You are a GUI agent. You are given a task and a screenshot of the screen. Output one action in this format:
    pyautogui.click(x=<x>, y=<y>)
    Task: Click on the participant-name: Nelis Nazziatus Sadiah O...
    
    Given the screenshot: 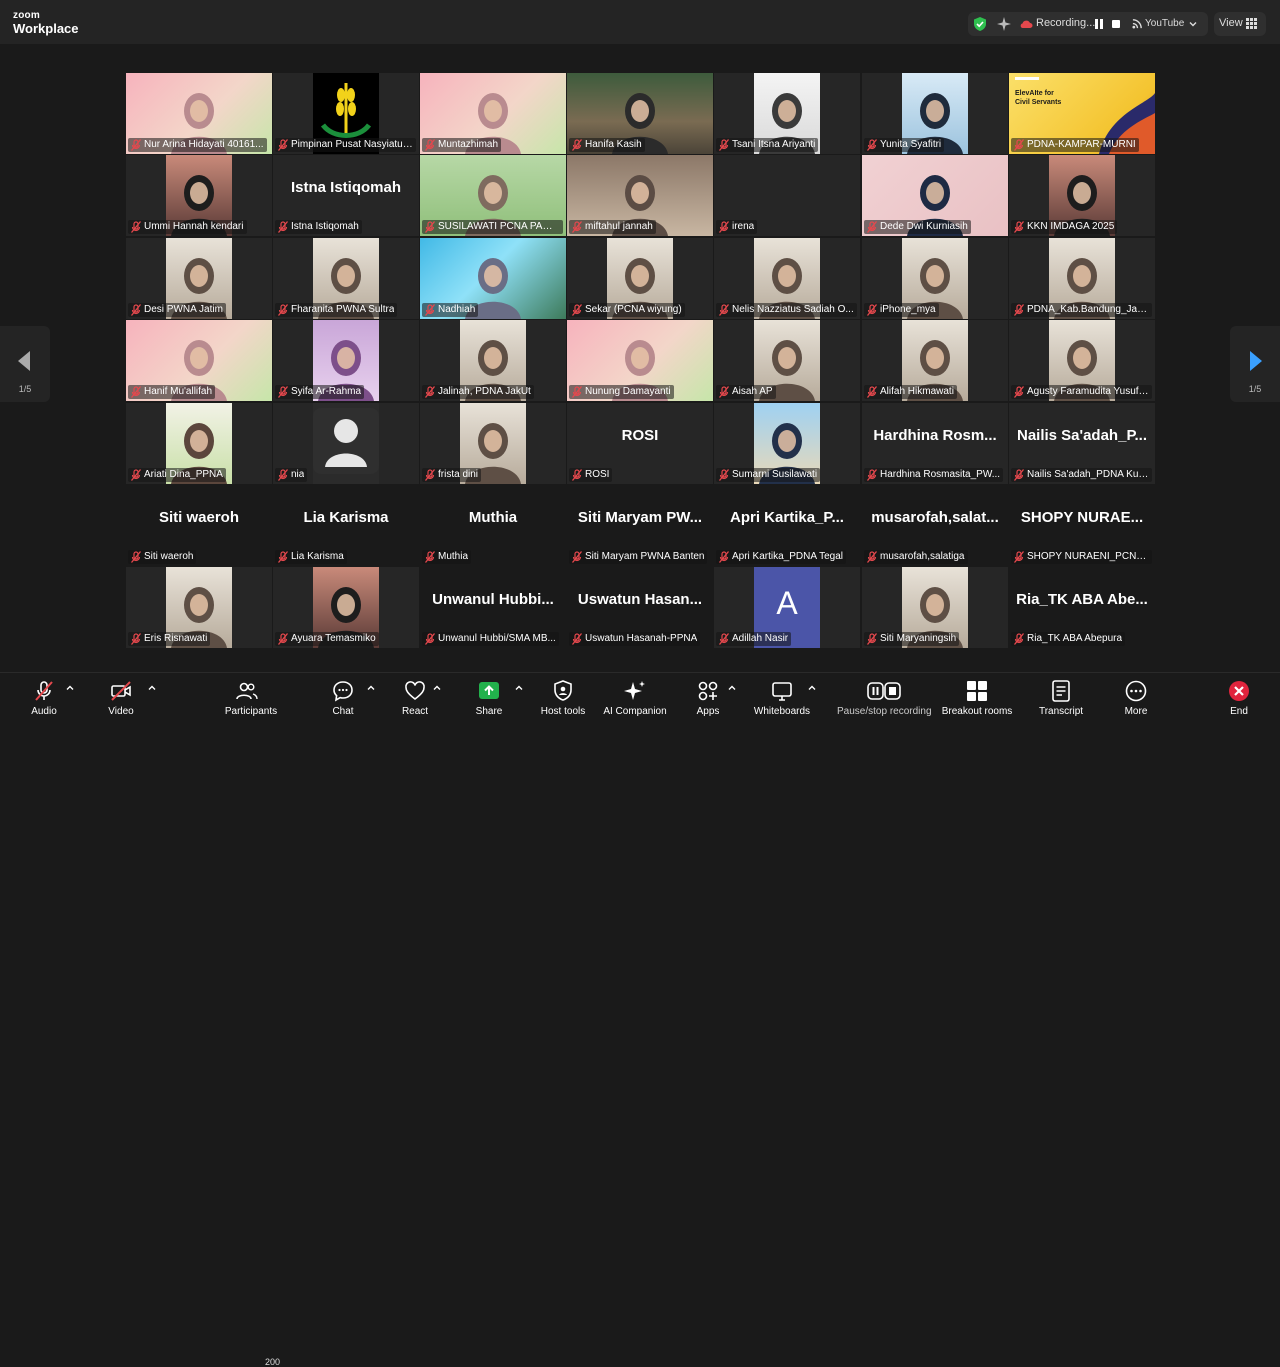 What is the action you would take?
    pyautogui.click(x=793, y=309)
    